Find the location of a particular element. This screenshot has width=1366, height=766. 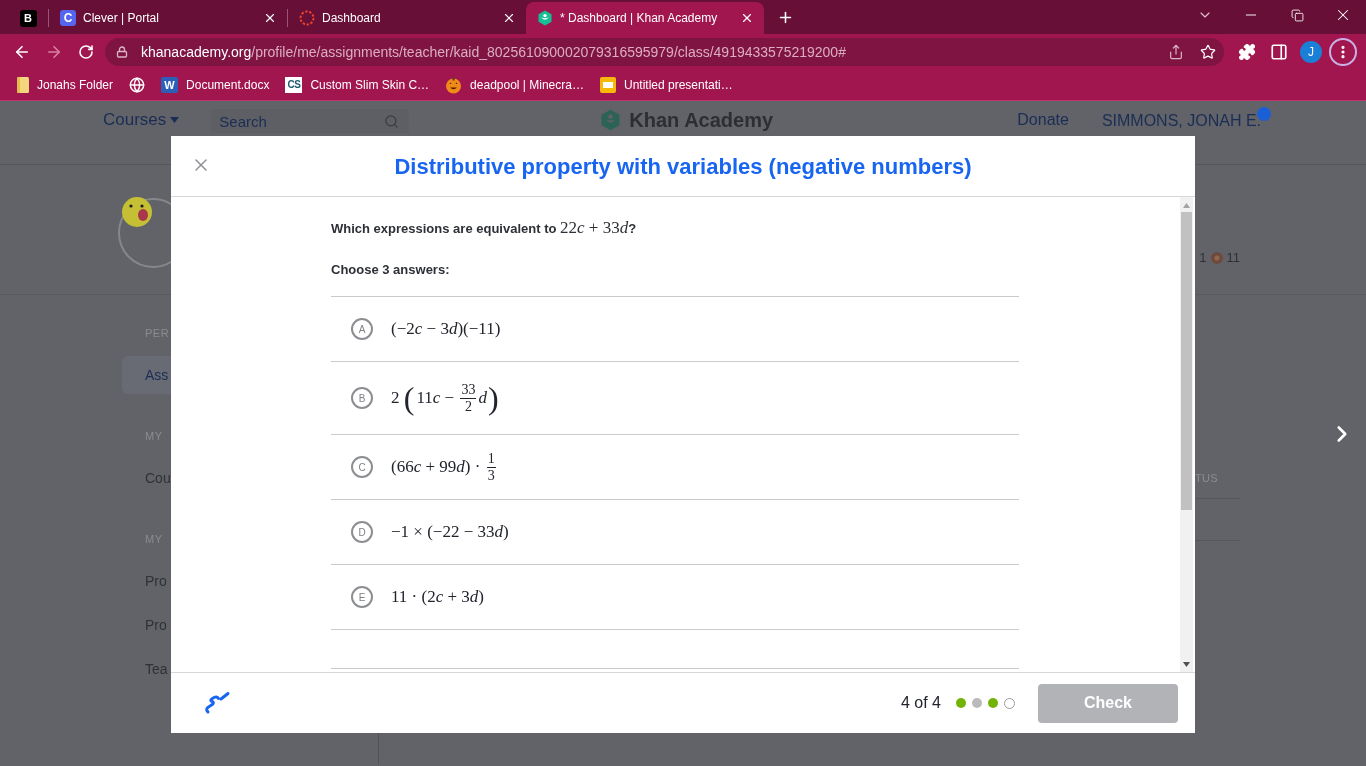

sidebar-item: Ass is located at coordinates (146, 375).